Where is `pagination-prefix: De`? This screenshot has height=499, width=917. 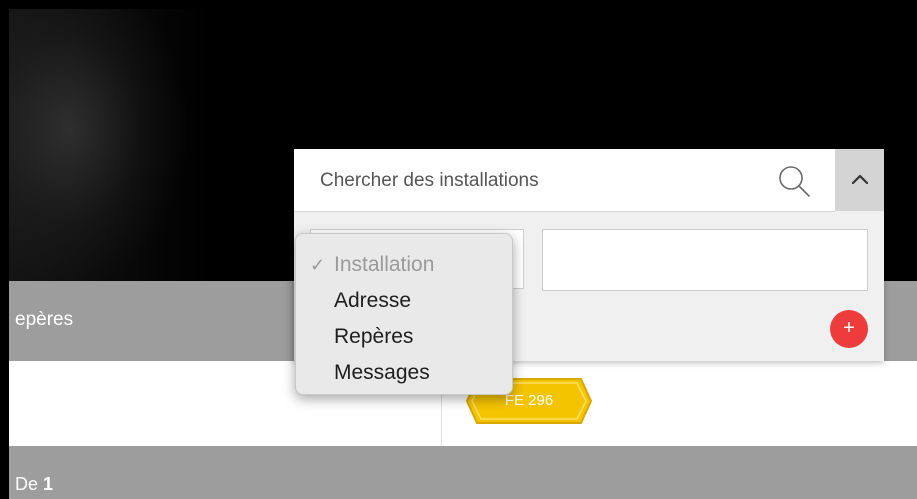
pagination-prefix: De is located at coordinates (27, 484).